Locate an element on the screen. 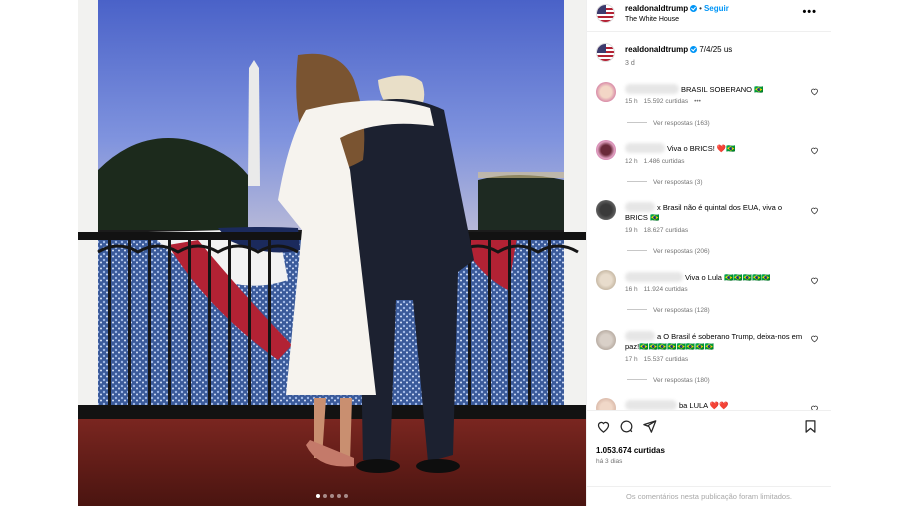 This screenshot has width=900, height=506. view-replies-link: Ver respostas (3) is located at coordinates (665, 182).